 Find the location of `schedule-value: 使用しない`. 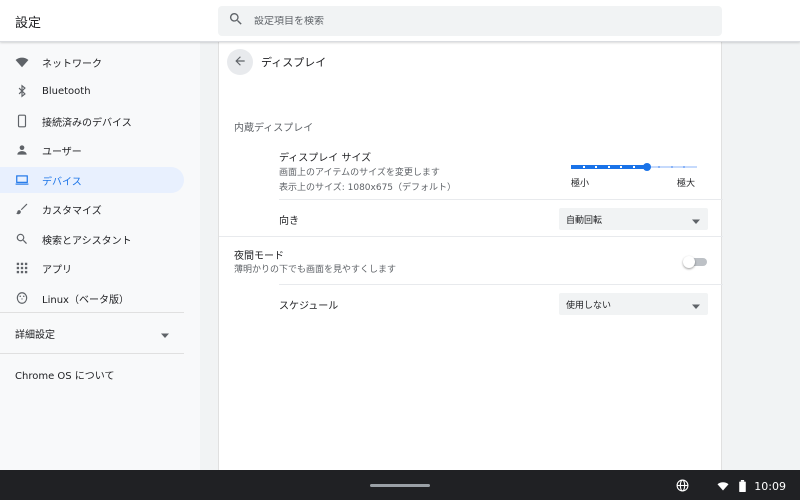

schedule-value: 使用しない is located at coordinates (589, 305).